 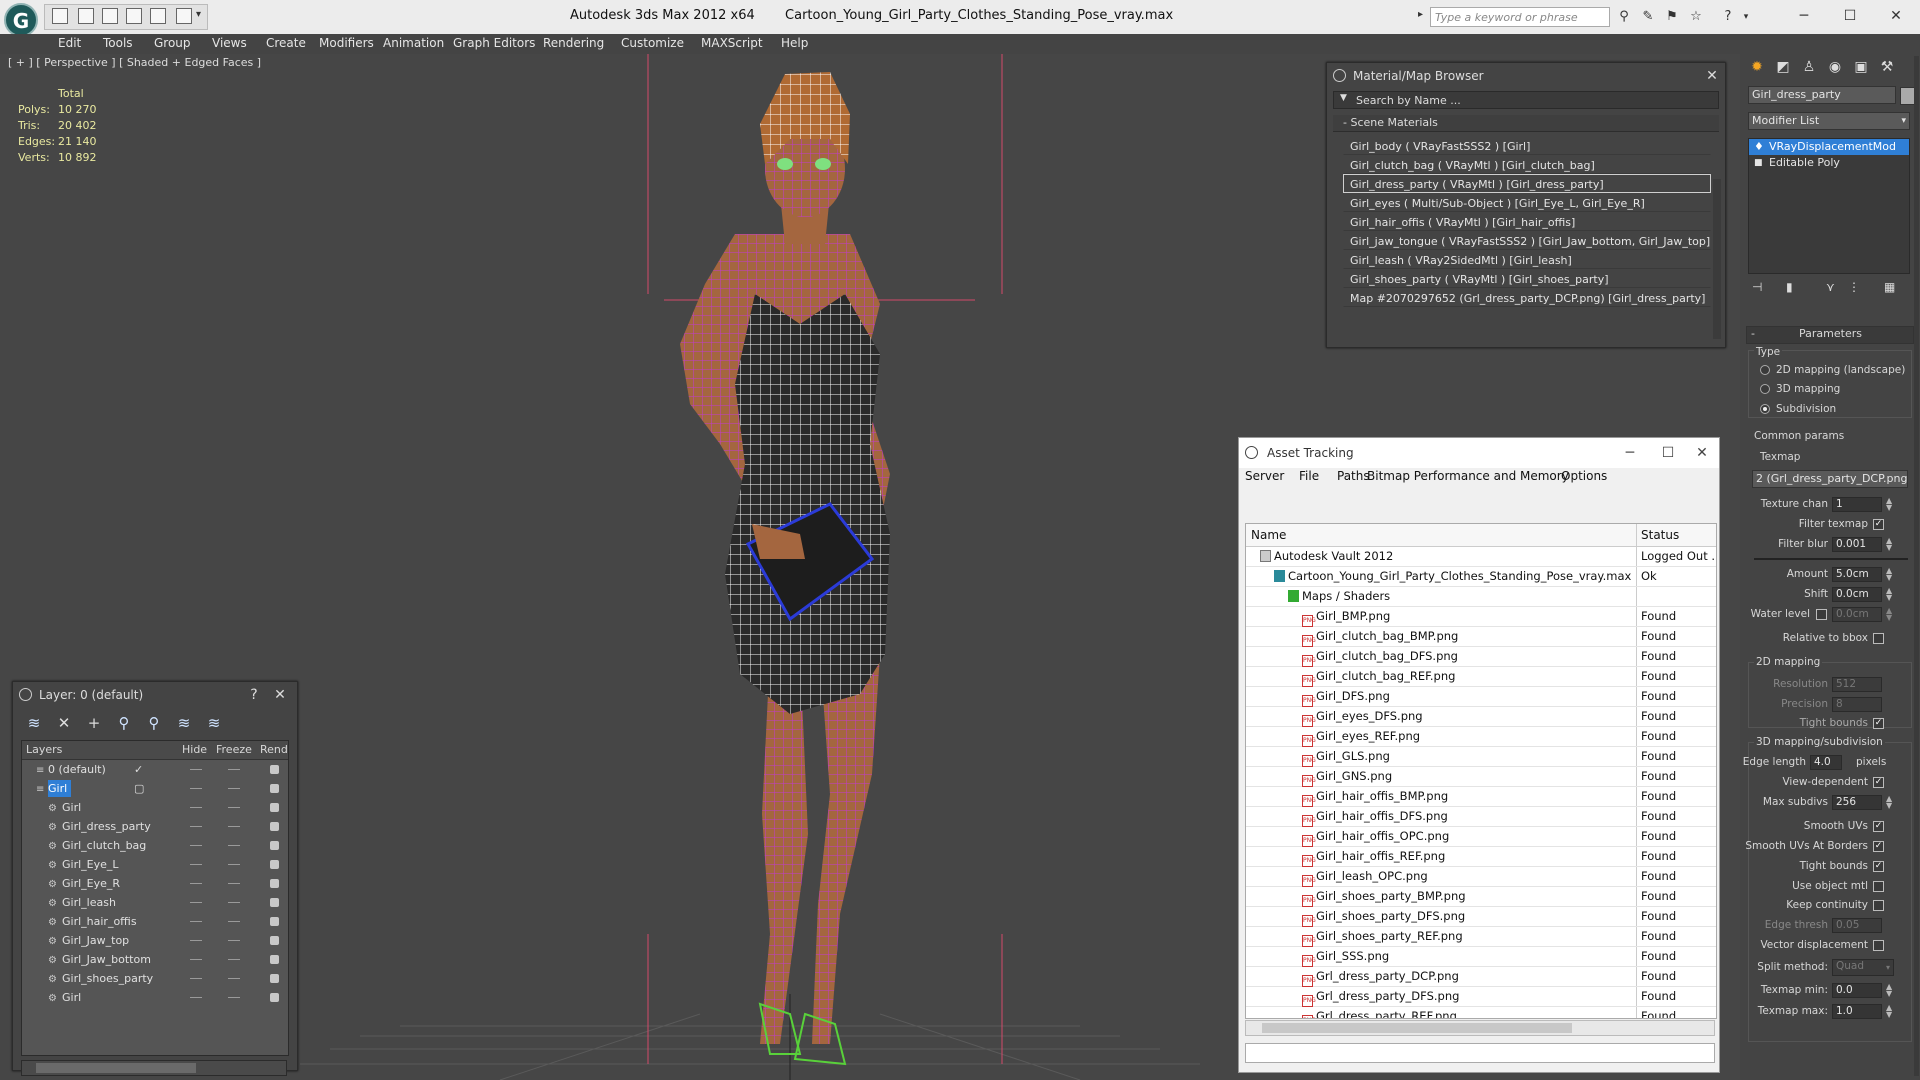 What do you see at coordinates (139, 788) in the screenshot?
I see `set-current-icon: ▢` at bounding box center [139, 788].